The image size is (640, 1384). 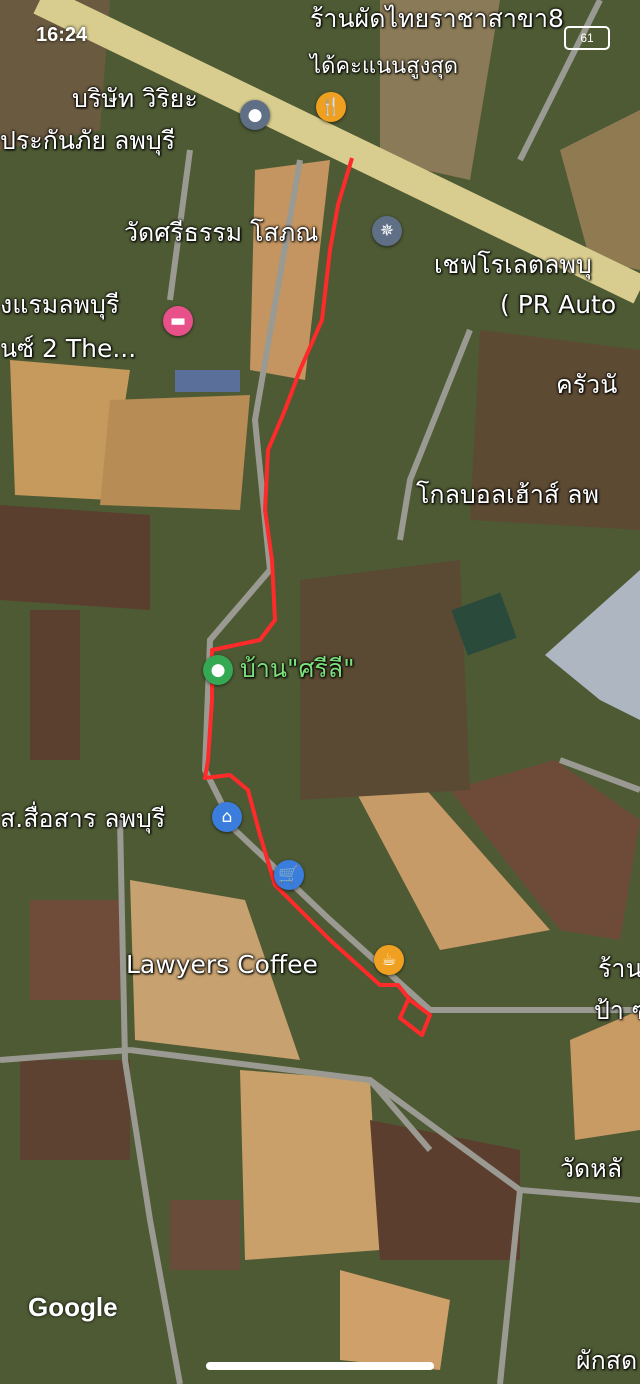 What do you see at coordinates (255, 115) in the screenshot?
I see `place-icon: ●` at bounding box center [255, 115].